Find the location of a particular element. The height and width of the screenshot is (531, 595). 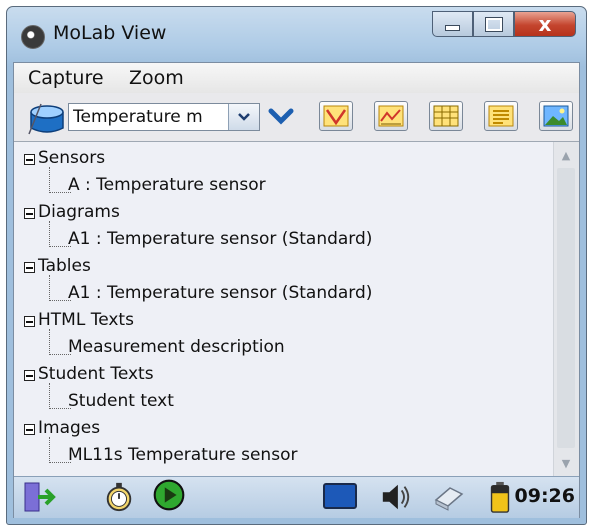

screen-icon is located at coordinates (340, 497).